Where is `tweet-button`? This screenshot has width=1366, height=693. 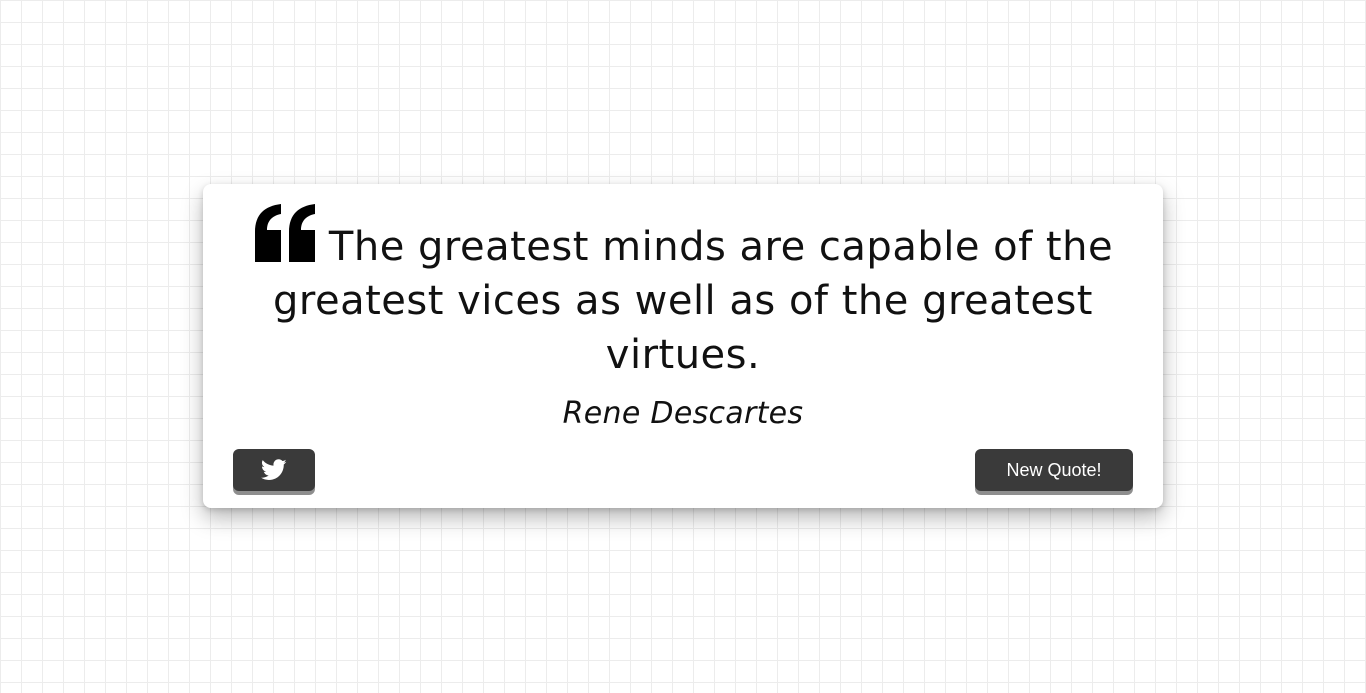 tweet-button is located at coordinates (274, 470).